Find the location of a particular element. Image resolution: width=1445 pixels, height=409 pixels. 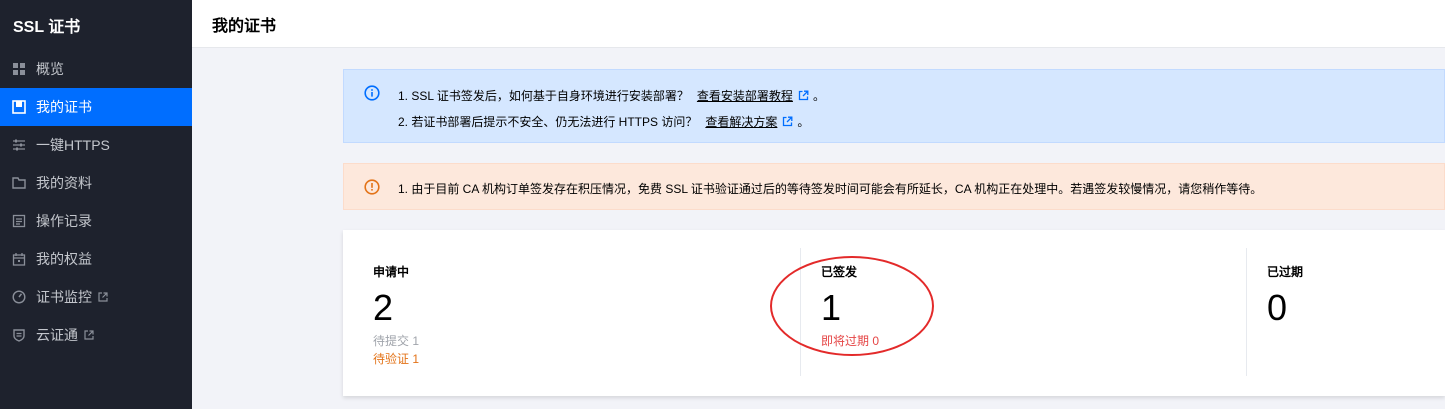

sidebar-item-my-benefits: 我的权益 is located at coordinates (96, 259).